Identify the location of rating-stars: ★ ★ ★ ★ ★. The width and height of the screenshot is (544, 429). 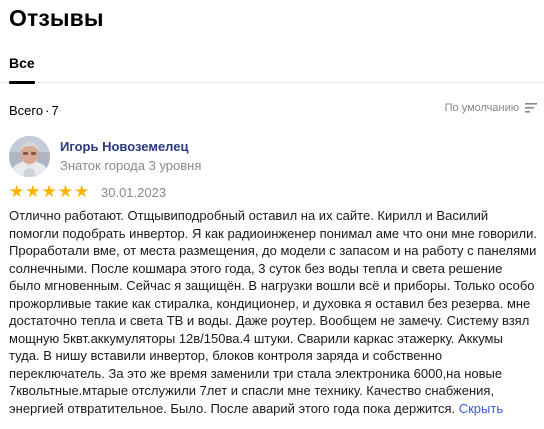
(49, 191).